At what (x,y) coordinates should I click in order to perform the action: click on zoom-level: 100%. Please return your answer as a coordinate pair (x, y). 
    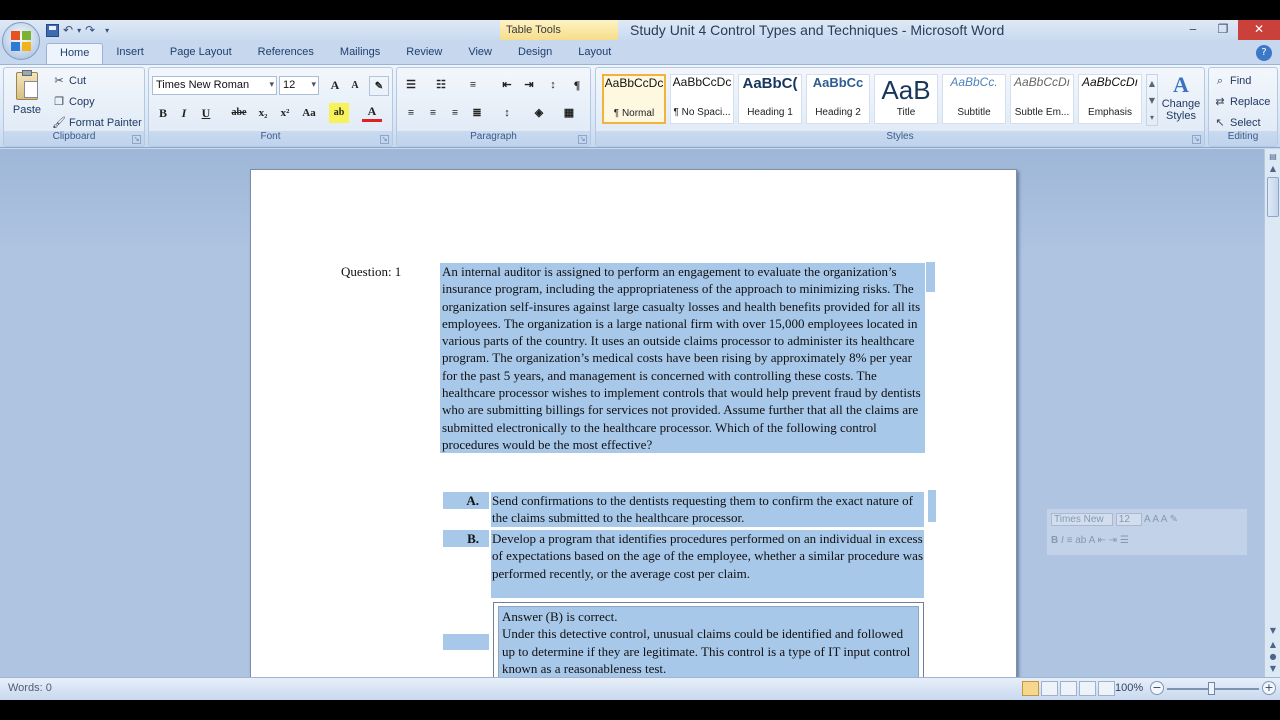
    Looking at the image, I should click on (1129, 688).